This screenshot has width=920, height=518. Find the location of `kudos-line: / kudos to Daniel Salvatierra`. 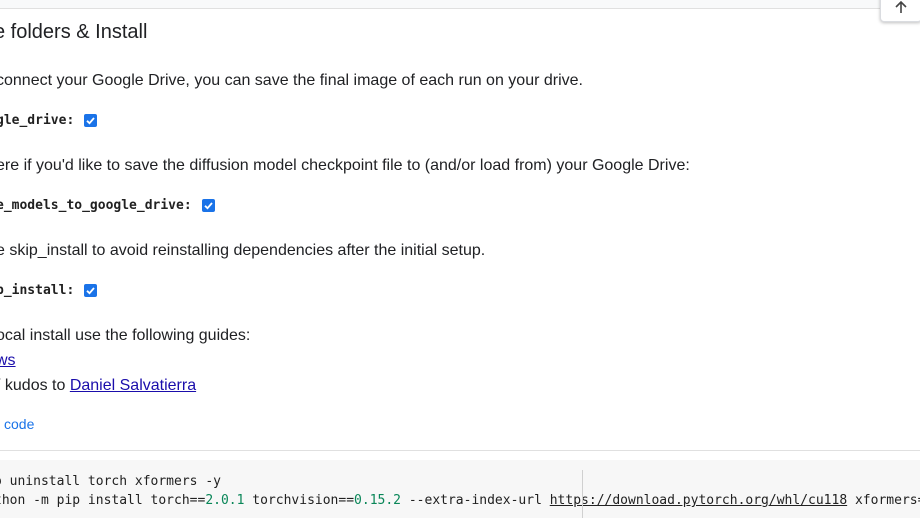

kudos-line: / kudos to Daniel Salvatierra is located at coordinates (98, 386).